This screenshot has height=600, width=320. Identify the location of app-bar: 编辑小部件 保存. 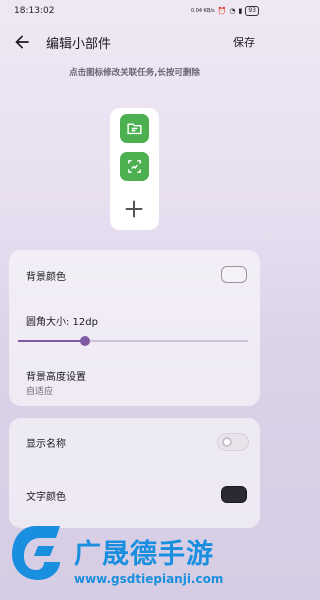
(134, 42).